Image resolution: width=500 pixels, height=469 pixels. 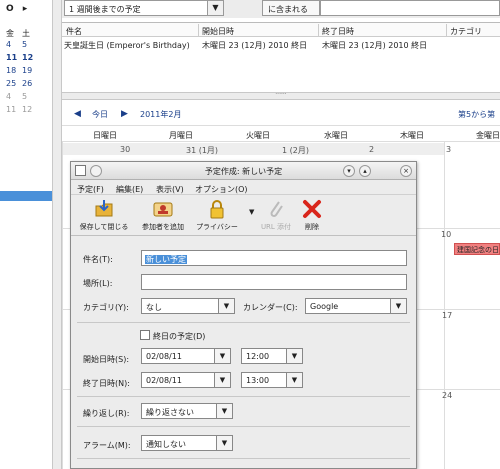 What do you see at coordinates (446, 234) in the screenshot?
I see `day-number: 10` at bounding box center [446, 234].